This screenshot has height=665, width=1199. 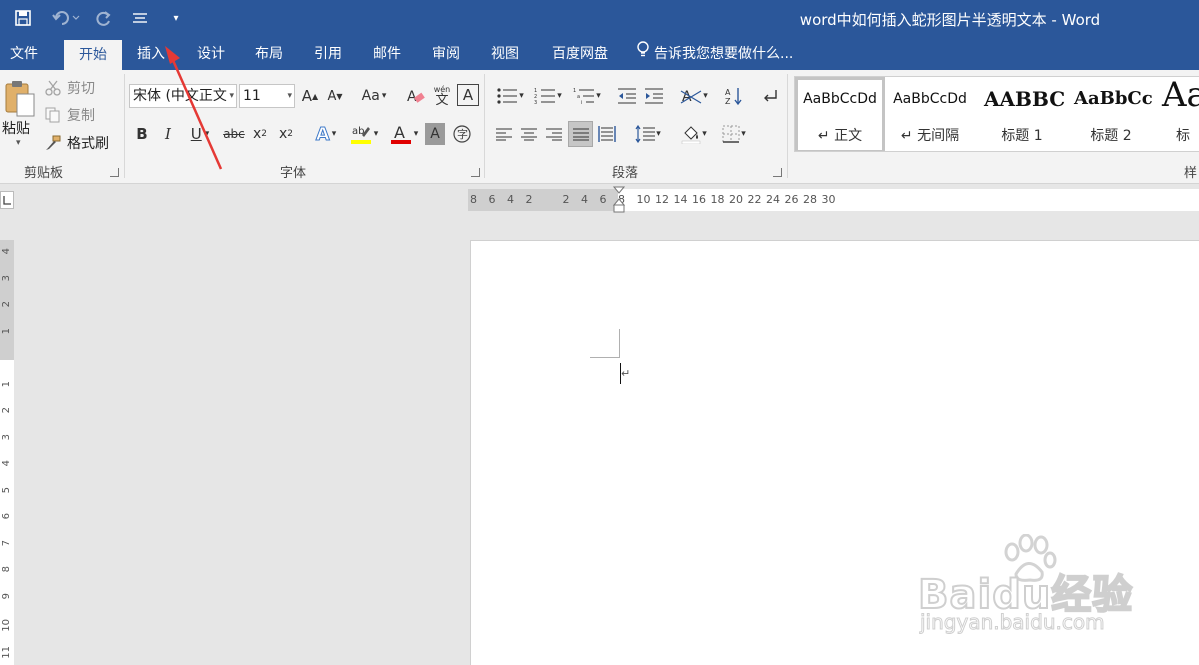 What do you see at coordinates (194, 108) in the screenshot?
I see `annotation-arrow-icon` at bounding box center [194, 108].